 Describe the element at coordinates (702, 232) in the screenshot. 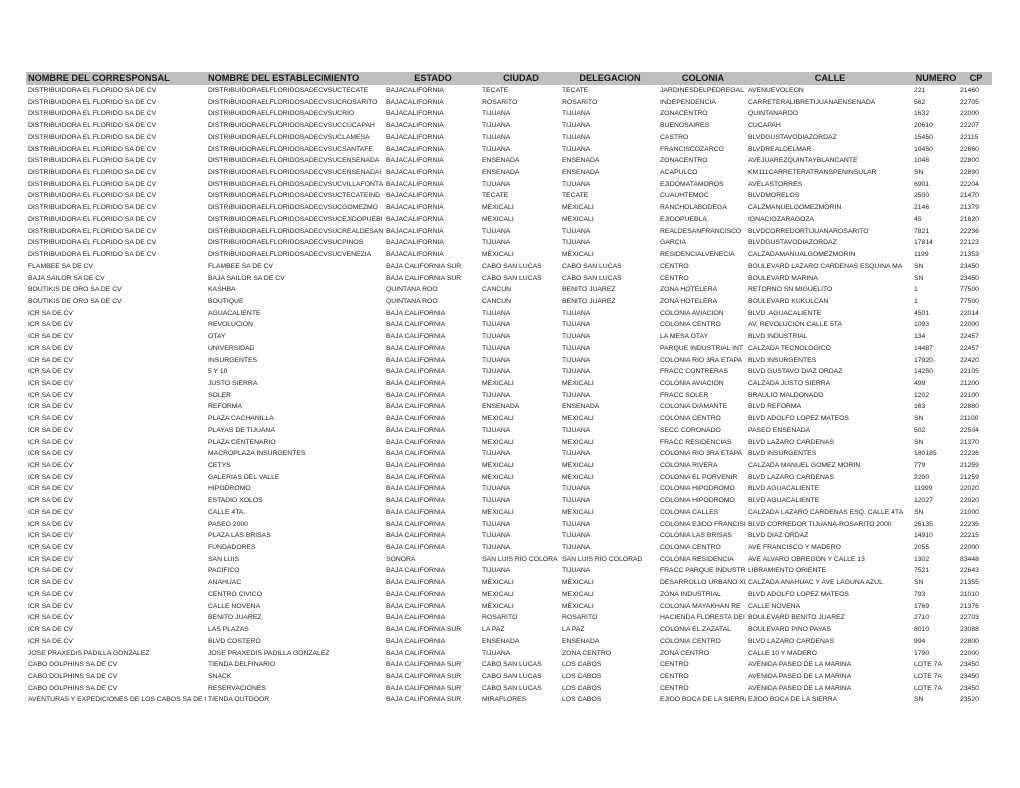

I see `cell-colonia: REALDESANFRANCISCO` at that location.